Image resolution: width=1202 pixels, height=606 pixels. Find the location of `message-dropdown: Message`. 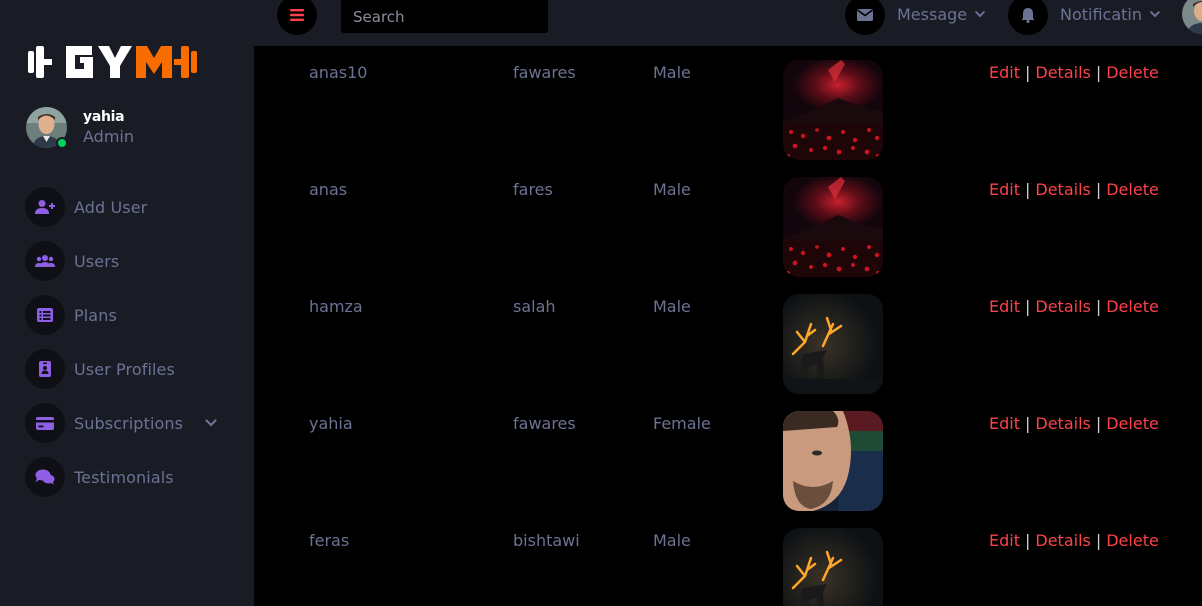

message-dropdown: Message is located at coordinates (941, 14).